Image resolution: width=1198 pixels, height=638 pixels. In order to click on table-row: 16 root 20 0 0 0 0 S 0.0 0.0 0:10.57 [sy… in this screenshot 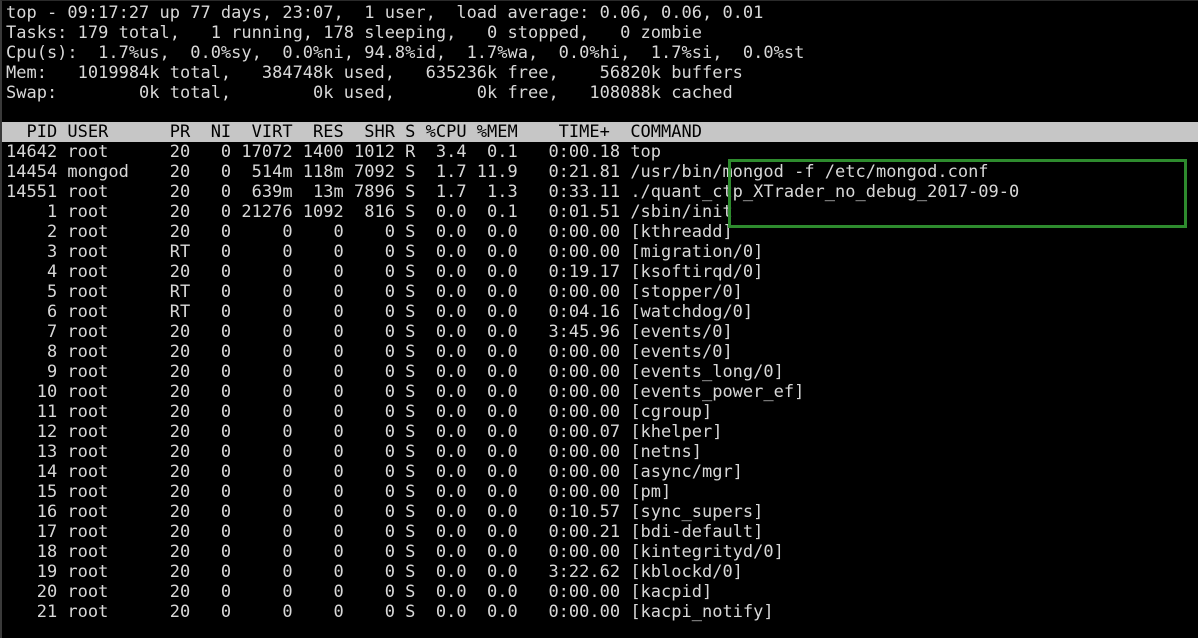, I will do `click(600, 512)`.